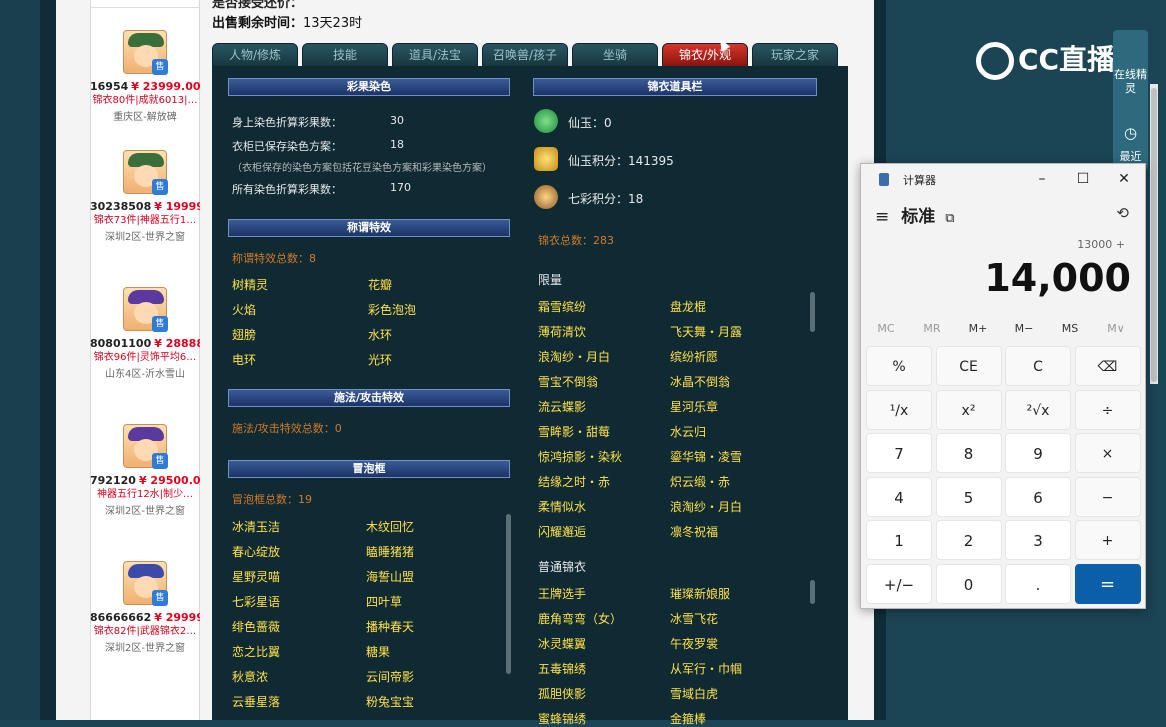 This screenshot has height=727, width=1166. Describe the element at coordinates (968, 496) in the screenshot. I see `digit-5-button: 5` at that location.